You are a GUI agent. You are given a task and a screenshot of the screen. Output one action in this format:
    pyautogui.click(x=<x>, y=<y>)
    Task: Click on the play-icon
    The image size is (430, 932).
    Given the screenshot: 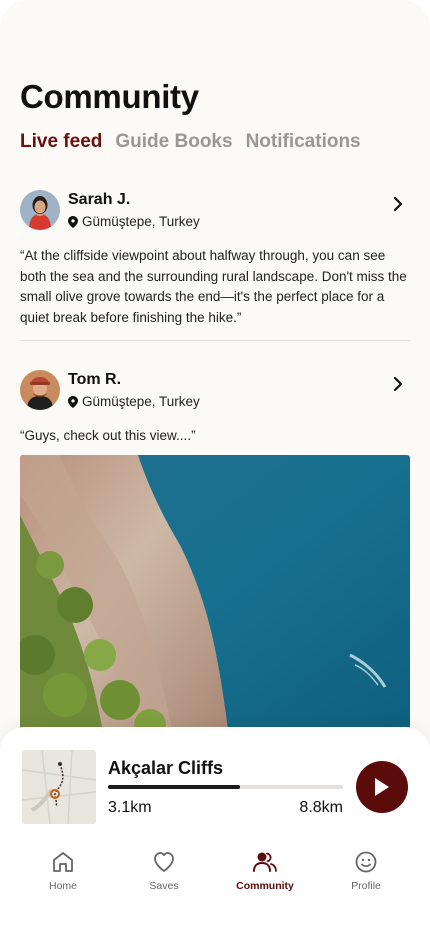 What is the action you would take?
    pyautogui.click(x=382, y=787)
    